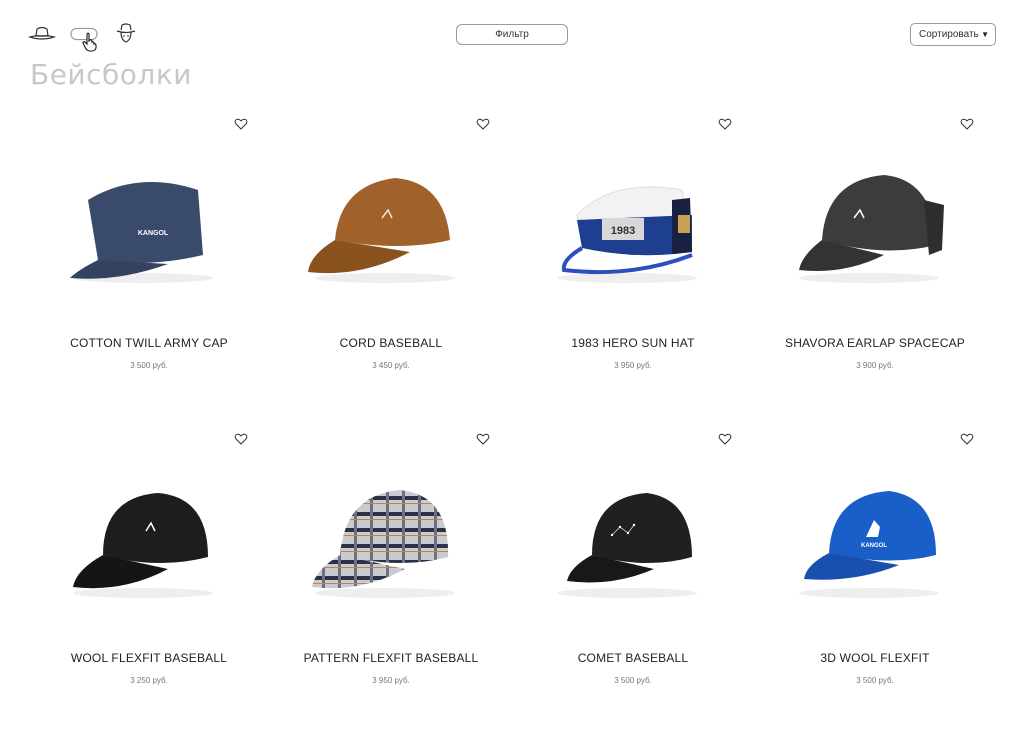  I want to click on product-price: 3 450 руб., so click(391, 365).